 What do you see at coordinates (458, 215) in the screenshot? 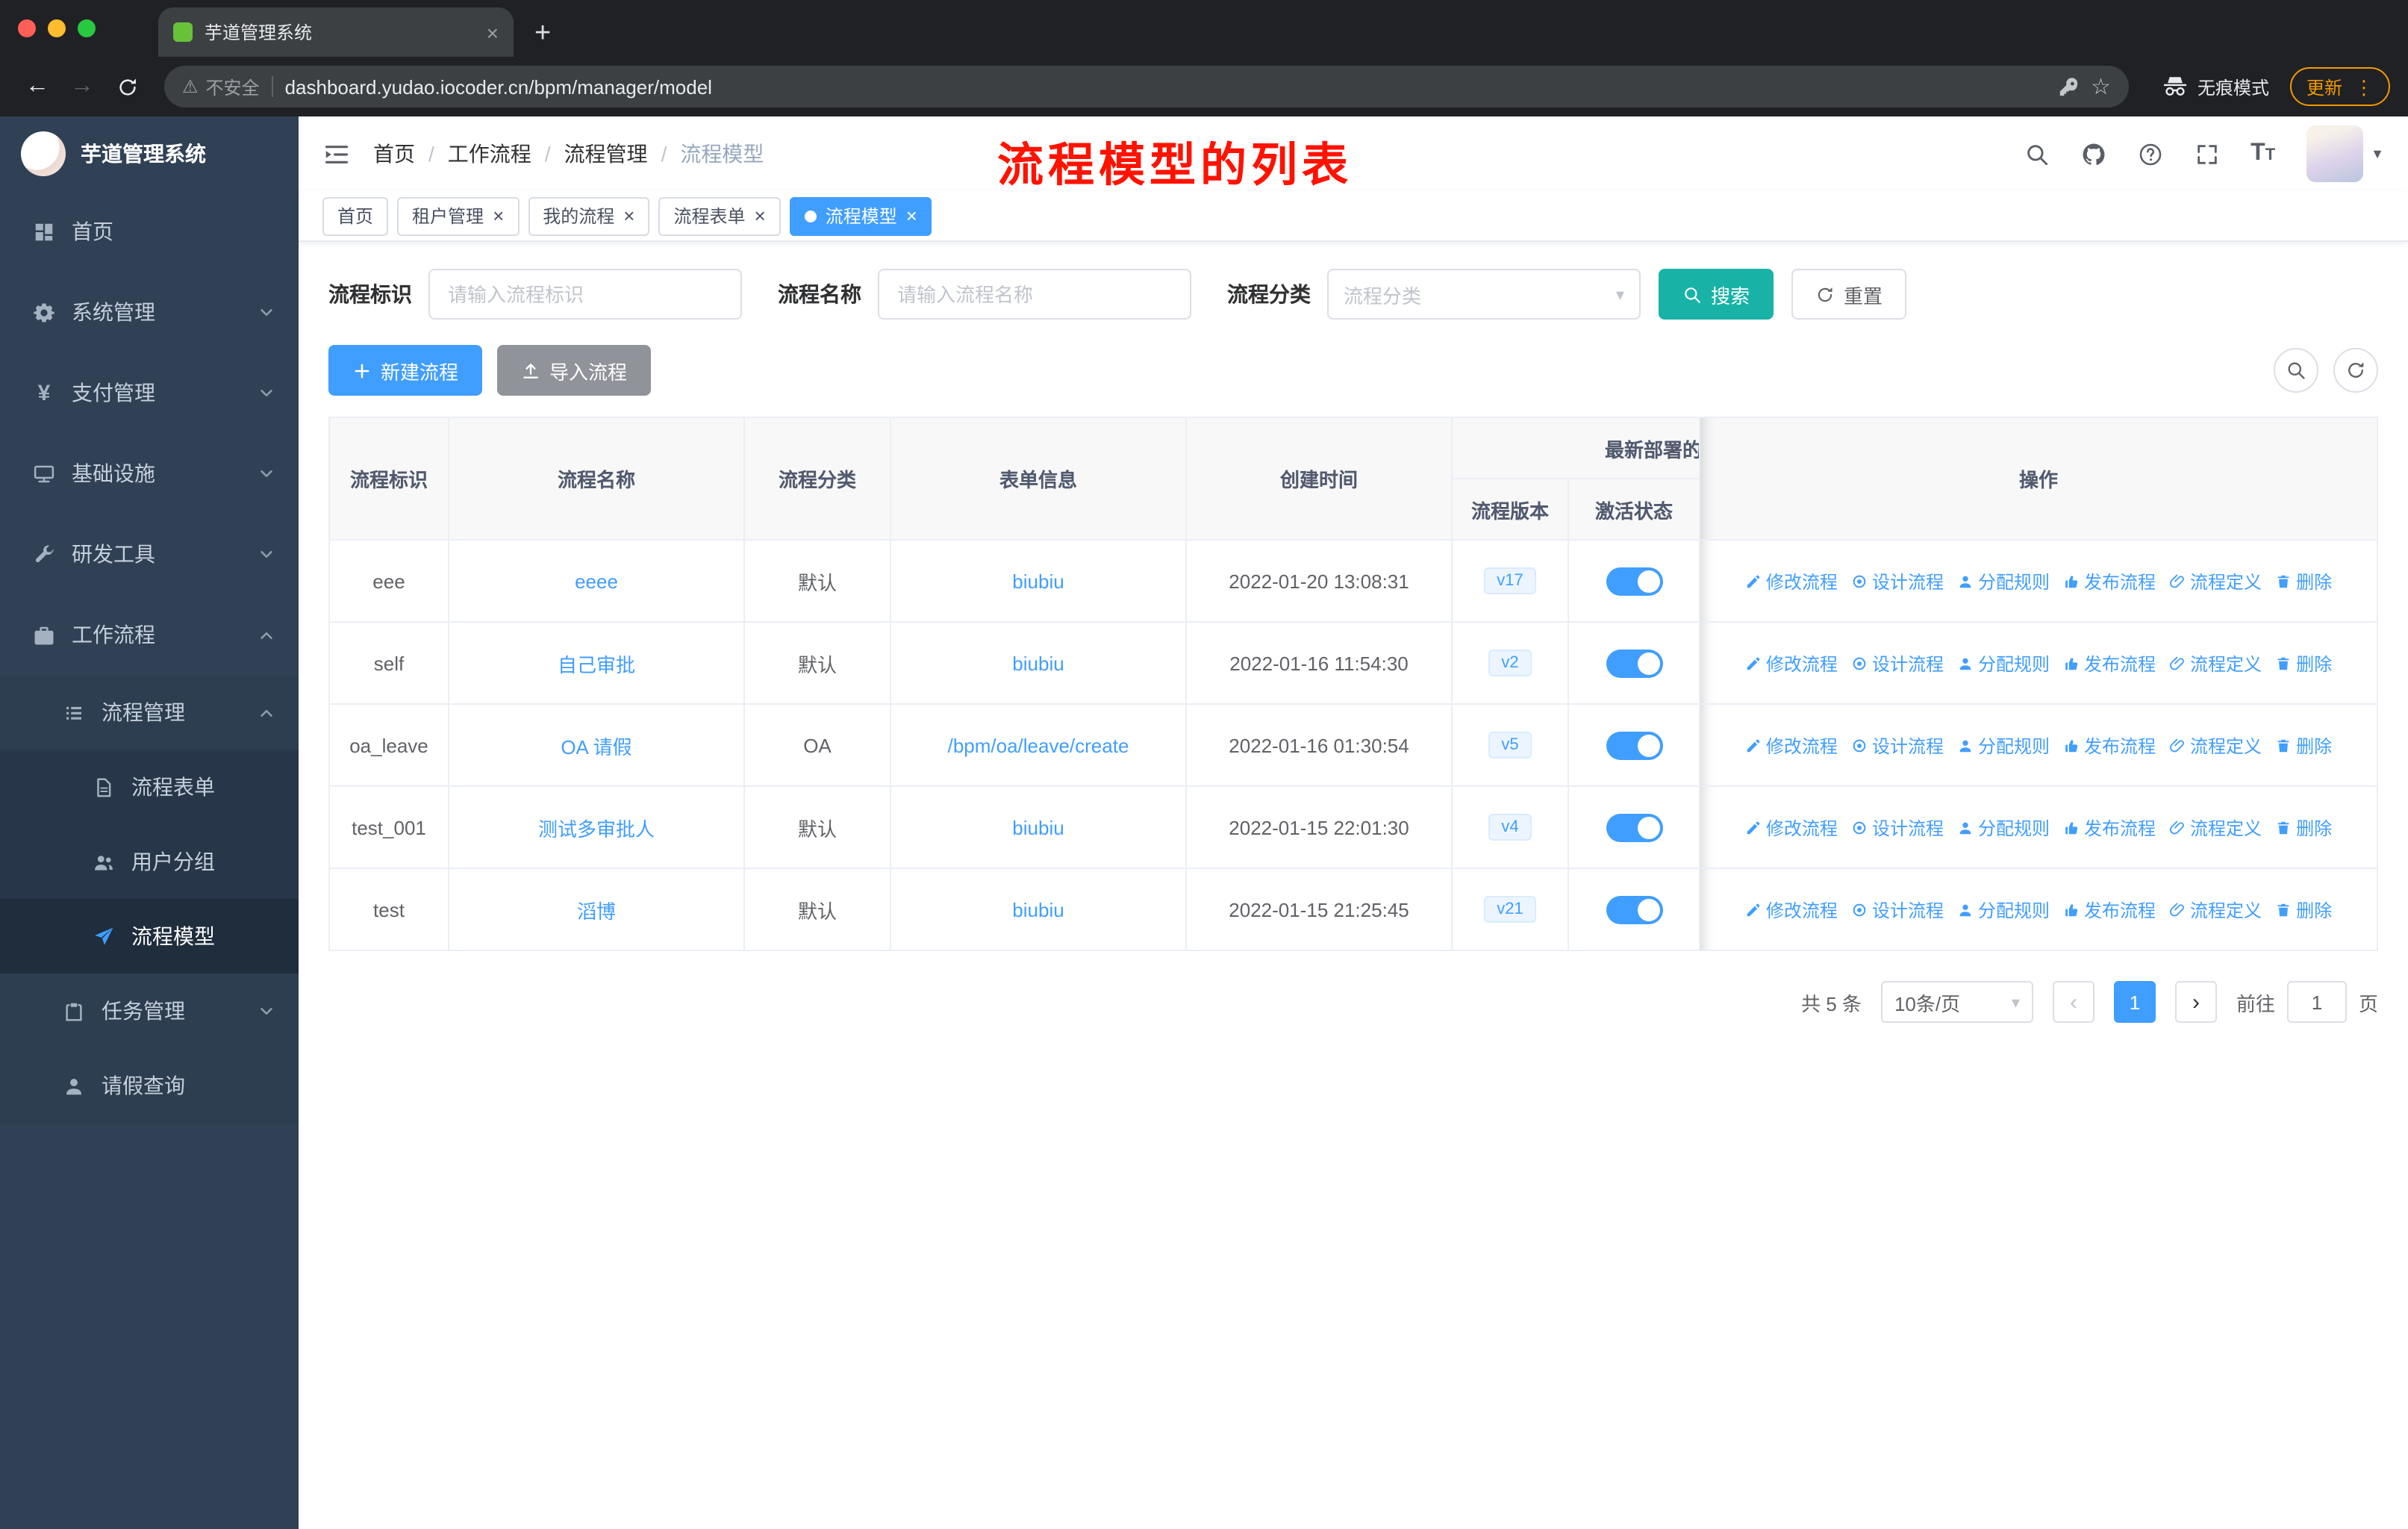
I see `tag-tenant: 租户管理 ×` at bounding box center [458, 215].